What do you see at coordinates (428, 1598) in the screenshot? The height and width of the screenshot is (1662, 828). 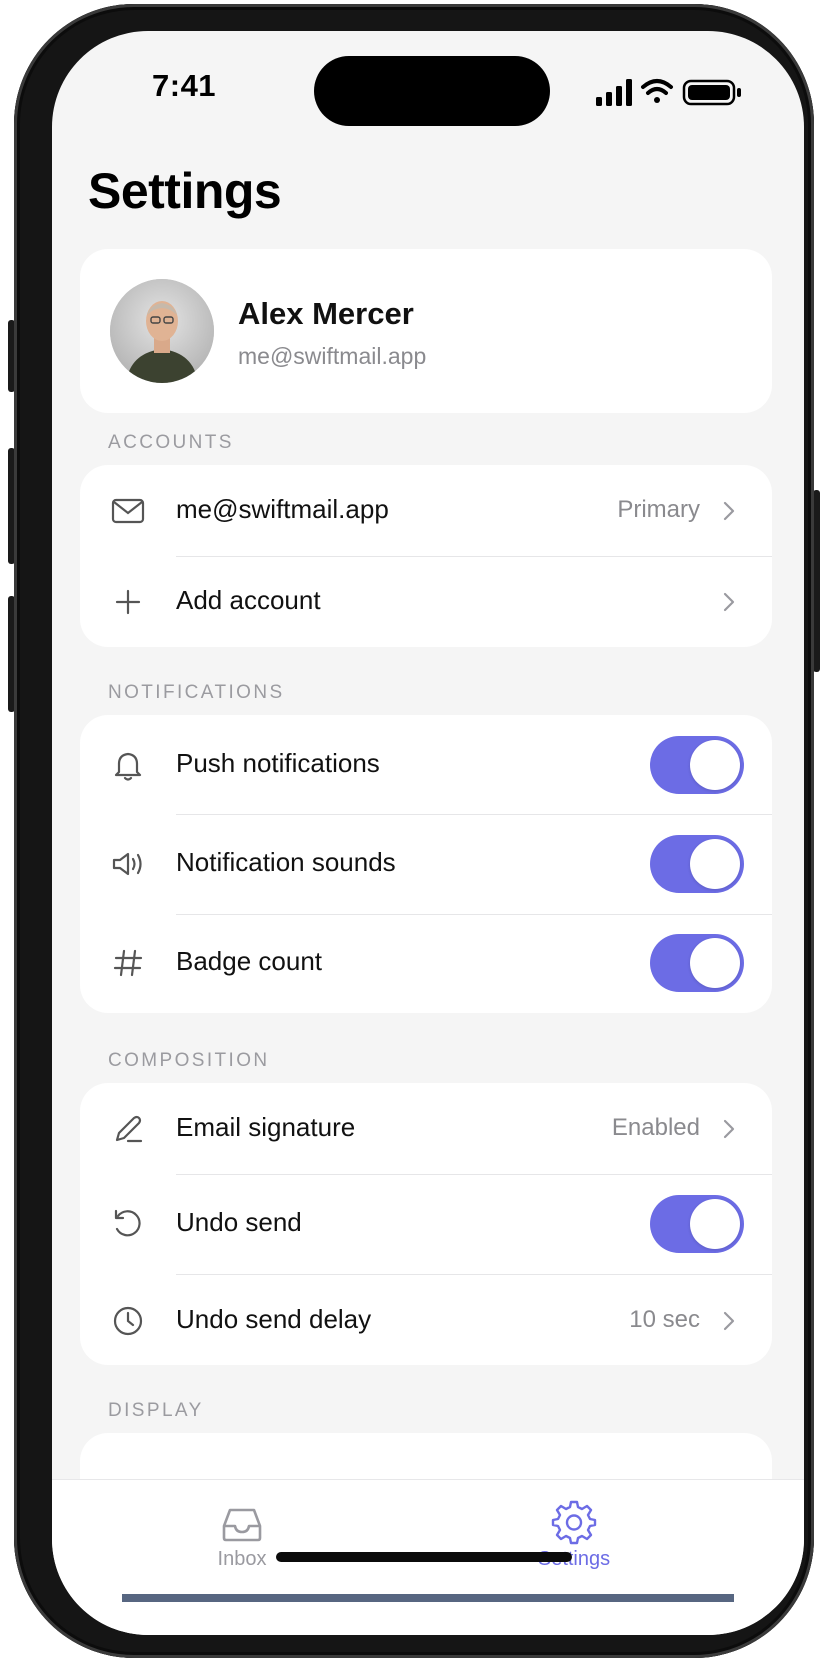 I see `bottom-edge-strip` at bounding box center [428, 1598].